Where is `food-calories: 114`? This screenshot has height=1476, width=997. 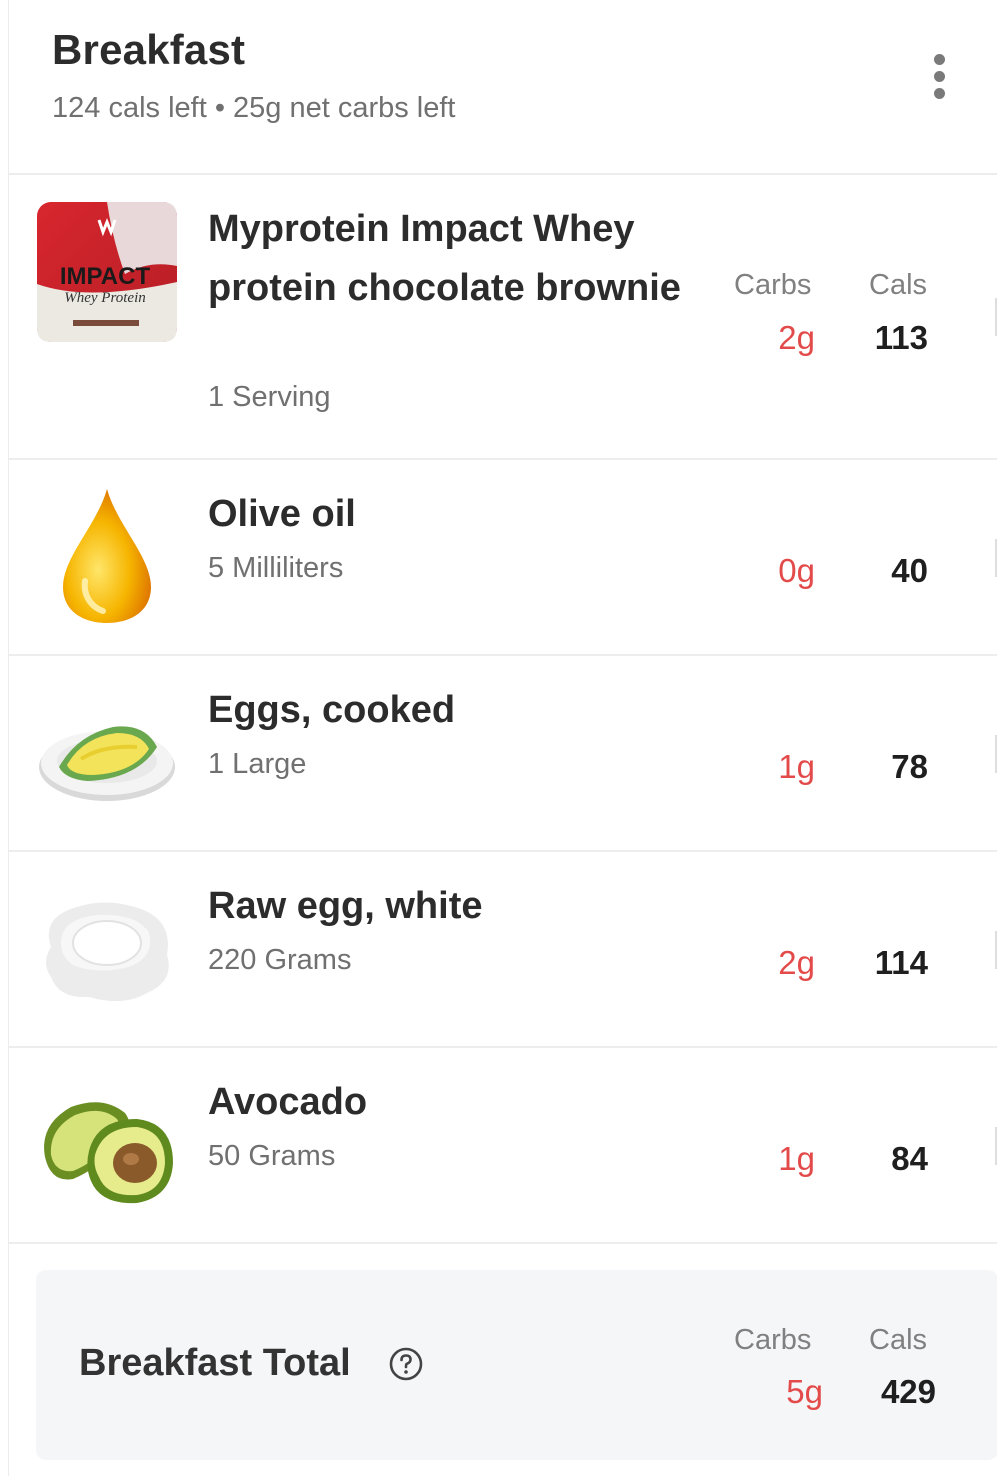 food-calories: 114 is located at coordinates (901, 962).